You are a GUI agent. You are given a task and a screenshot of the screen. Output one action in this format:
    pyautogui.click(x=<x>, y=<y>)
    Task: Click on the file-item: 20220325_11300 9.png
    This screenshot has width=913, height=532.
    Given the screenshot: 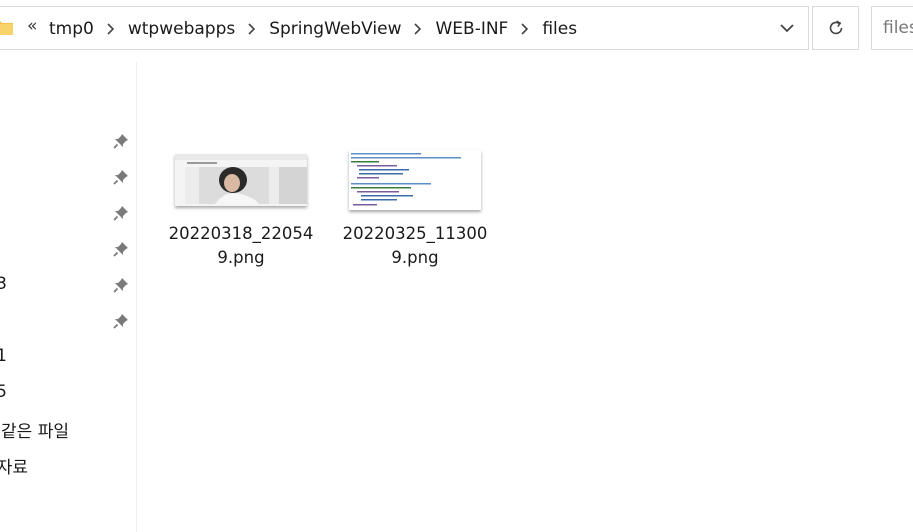 What is the action you would take?
    pyautogui.click(x=415, y=205)
    